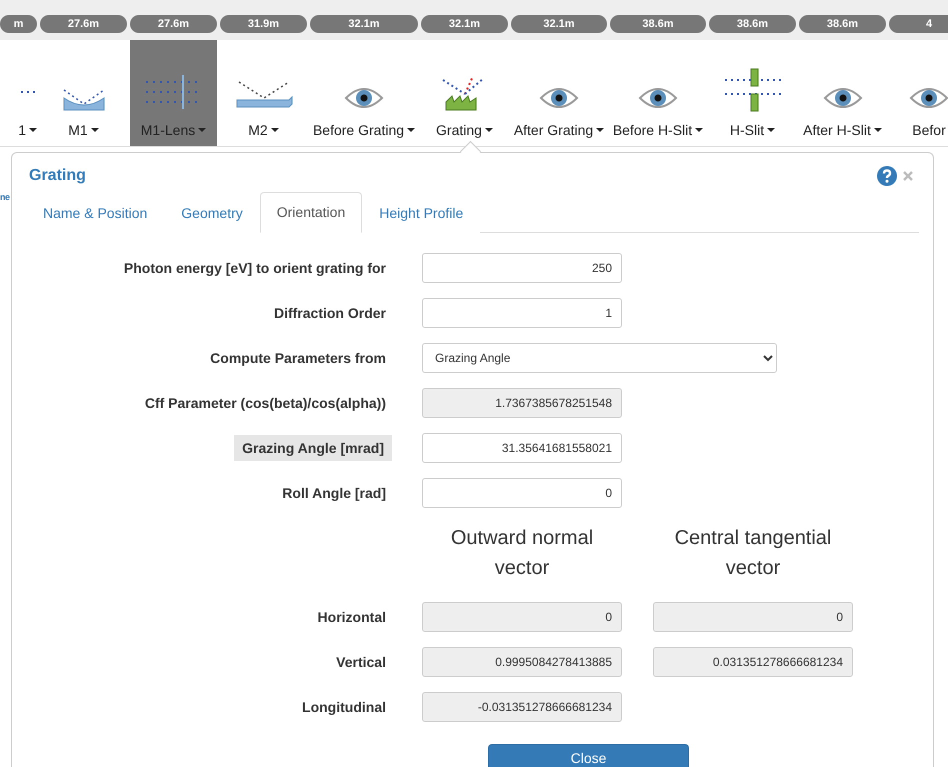  What do you see at coordinates (254, 268) in the screenshot?
I see `field-label: Photon energy [eV] to orient grating for` at bounding box center [254, 268].